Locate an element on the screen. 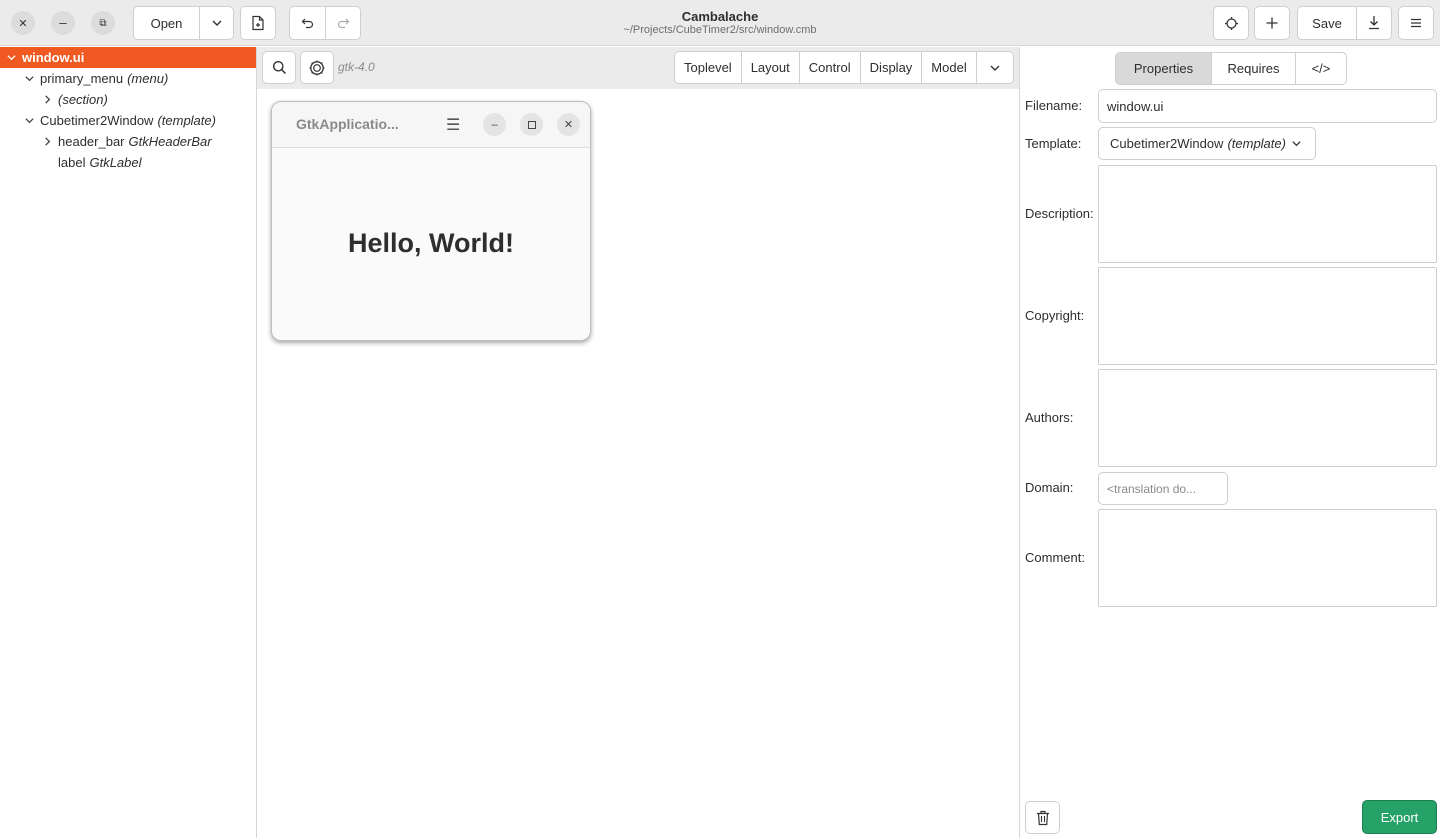 The width and height of the screenshot is (1440, 838). copyright-textarea is located at coordinates (1267, 316).